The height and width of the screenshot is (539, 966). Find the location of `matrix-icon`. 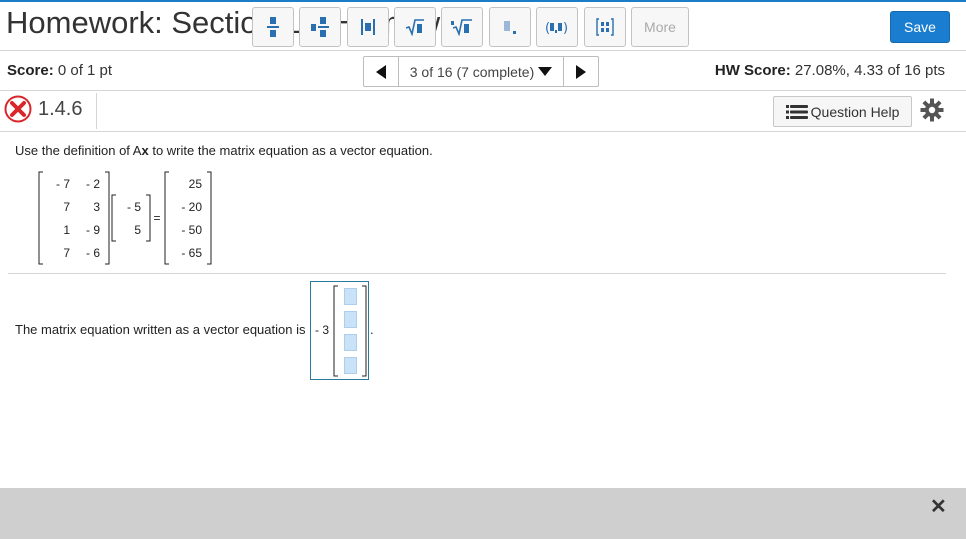

matrix-icon is located at coordinates (605, 27).